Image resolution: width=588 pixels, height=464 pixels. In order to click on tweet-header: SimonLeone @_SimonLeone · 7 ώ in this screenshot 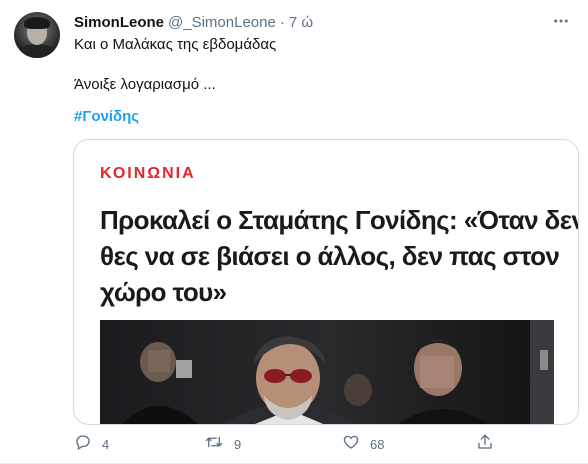, I will do `click(193, 22)`.